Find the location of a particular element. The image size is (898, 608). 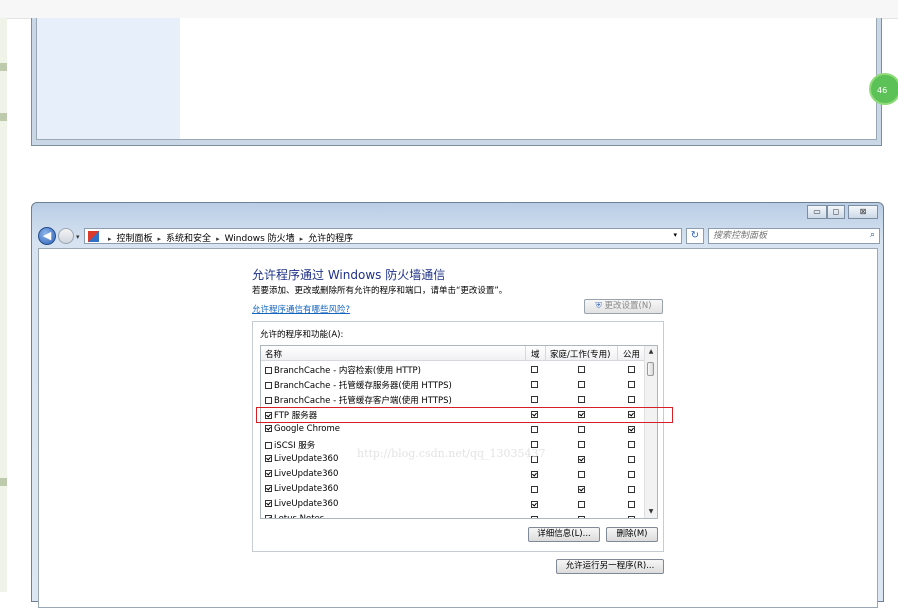

program-label: BranchCache - 托管缓存客户端(使用 HTTPS) is located at coordinates (363, 401).